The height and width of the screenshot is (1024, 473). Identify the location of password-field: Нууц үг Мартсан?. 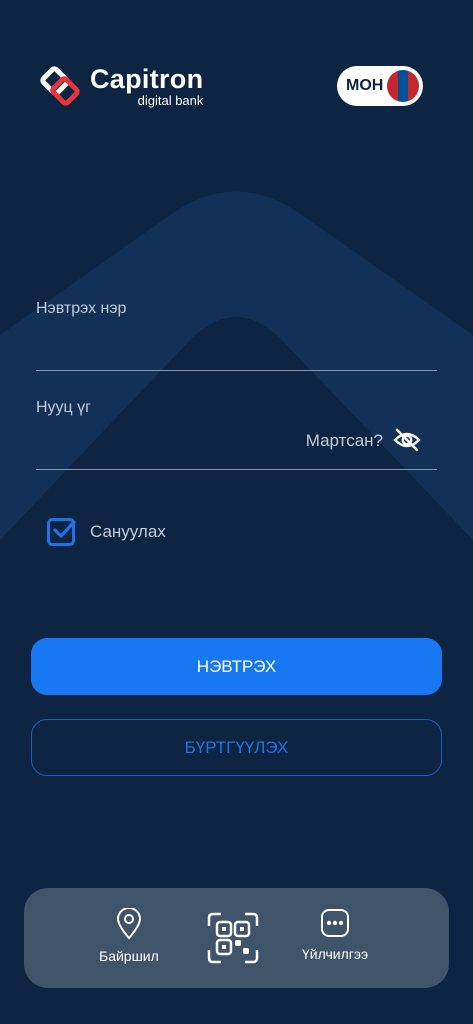
(236, 435).